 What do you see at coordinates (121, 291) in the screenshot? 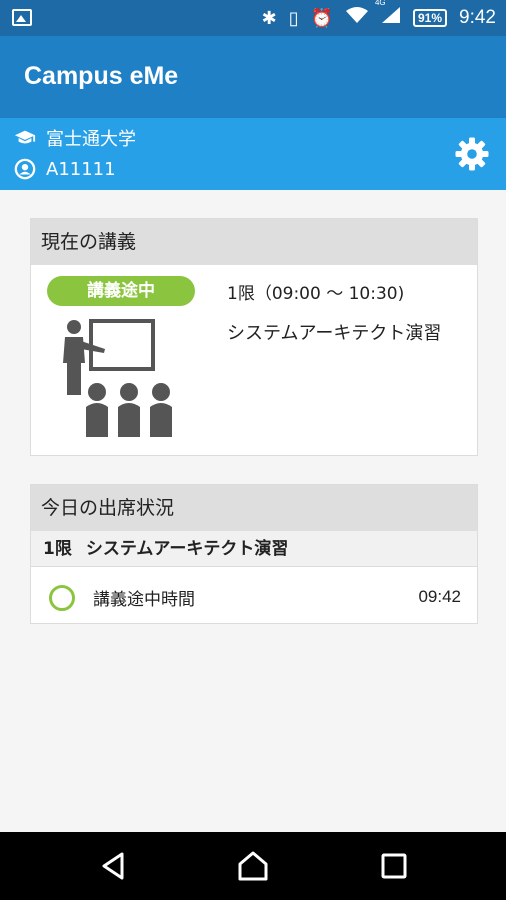
I see `status-badge: 講義途中` at bounding box center [121, 291].